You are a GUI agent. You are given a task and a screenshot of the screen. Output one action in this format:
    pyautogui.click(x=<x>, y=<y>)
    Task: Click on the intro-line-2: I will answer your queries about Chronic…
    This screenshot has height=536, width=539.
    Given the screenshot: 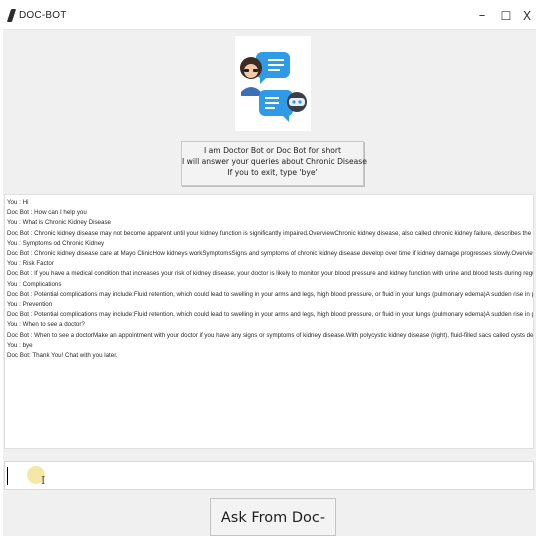 What is the action you would take?
    pyautogui.click(x=274, y=161)
    